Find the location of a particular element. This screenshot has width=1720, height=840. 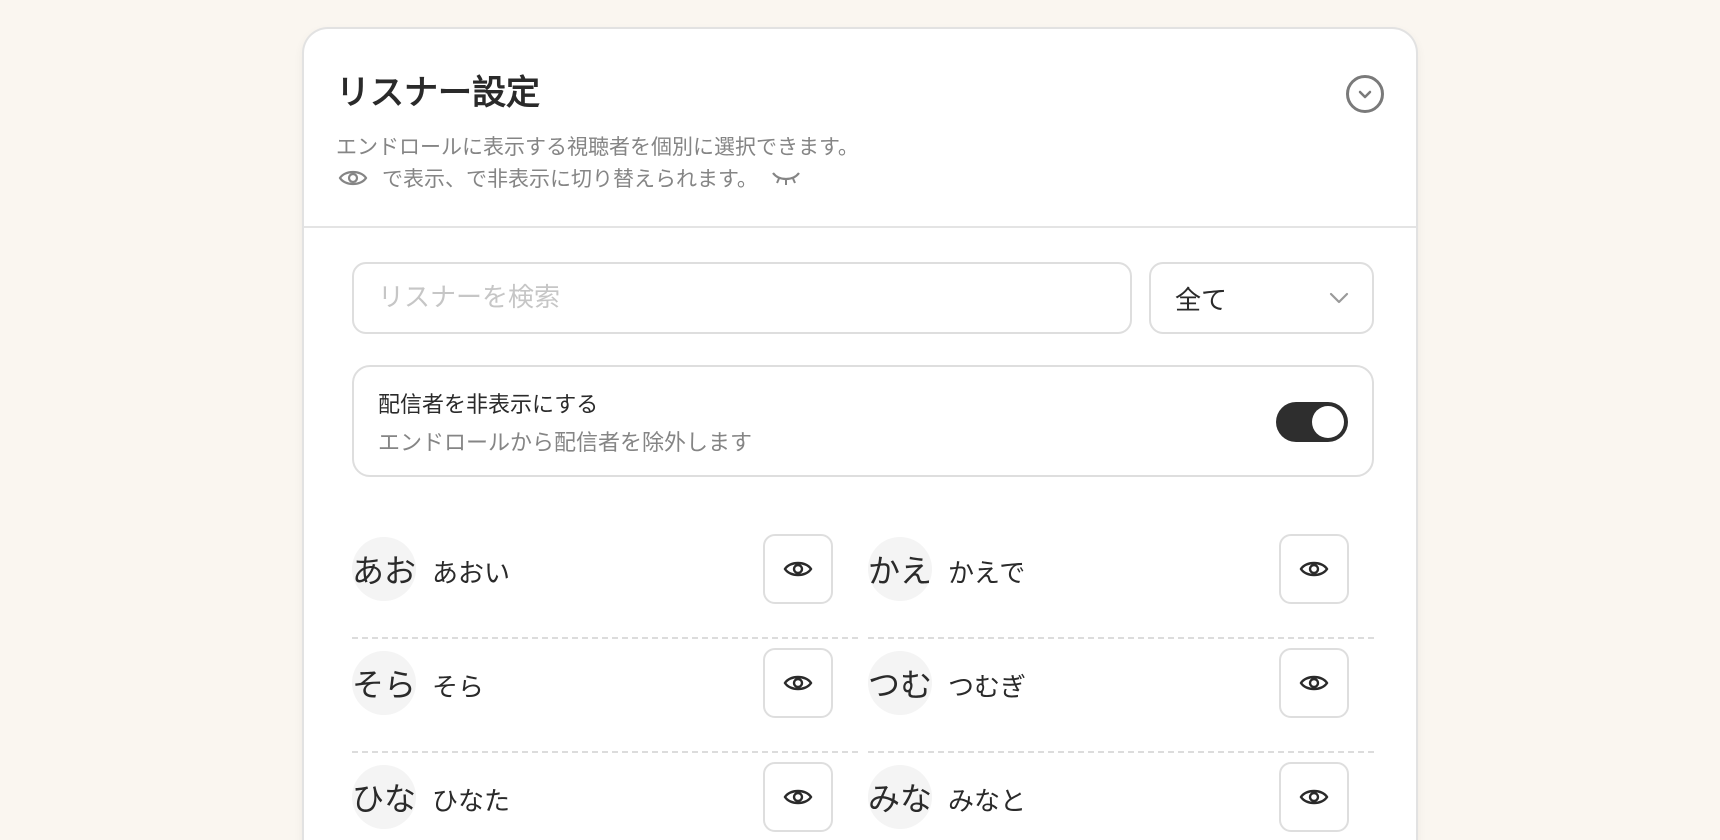

description-line2-text: で表示、で非表示に切り替えられます。 is located at coordinates (570, 179).